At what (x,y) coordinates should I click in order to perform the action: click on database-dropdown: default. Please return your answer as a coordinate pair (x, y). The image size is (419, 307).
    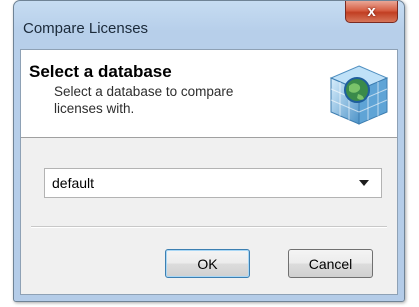
    Looking at the image, I should click on (213, 183).